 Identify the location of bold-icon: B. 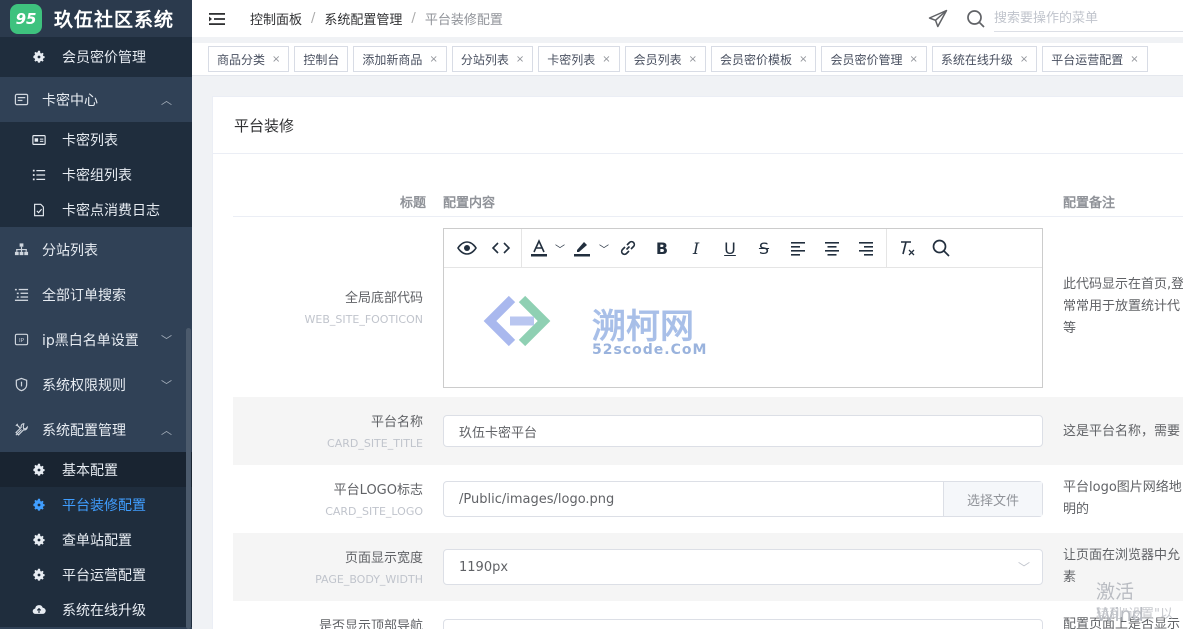
(662, 248).